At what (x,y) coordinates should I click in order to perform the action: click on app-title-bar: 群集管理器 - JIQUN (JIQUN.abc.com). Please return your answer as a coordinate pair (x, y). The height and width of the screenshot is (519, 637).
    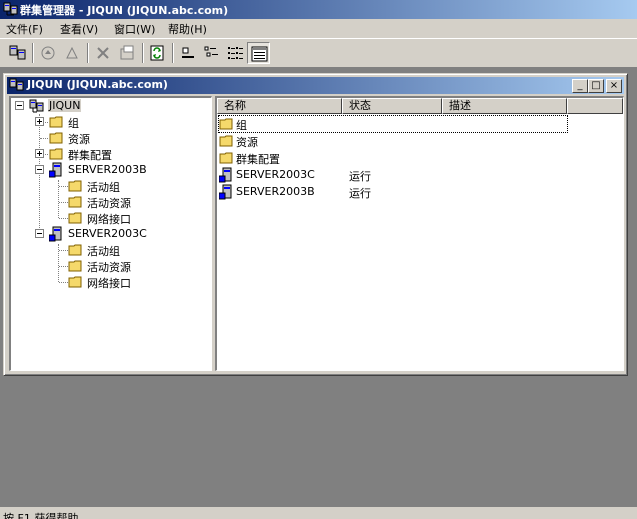
    Looking at the image, I should click on (318, 9).